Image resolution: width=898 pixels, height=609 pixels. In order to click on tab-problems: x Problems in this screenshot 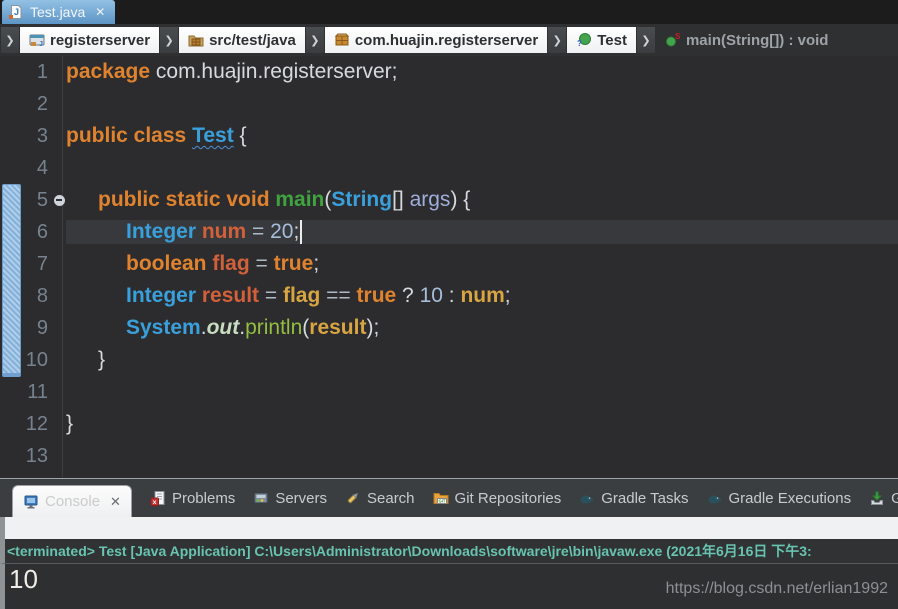, I will do `click(192, 498)`.